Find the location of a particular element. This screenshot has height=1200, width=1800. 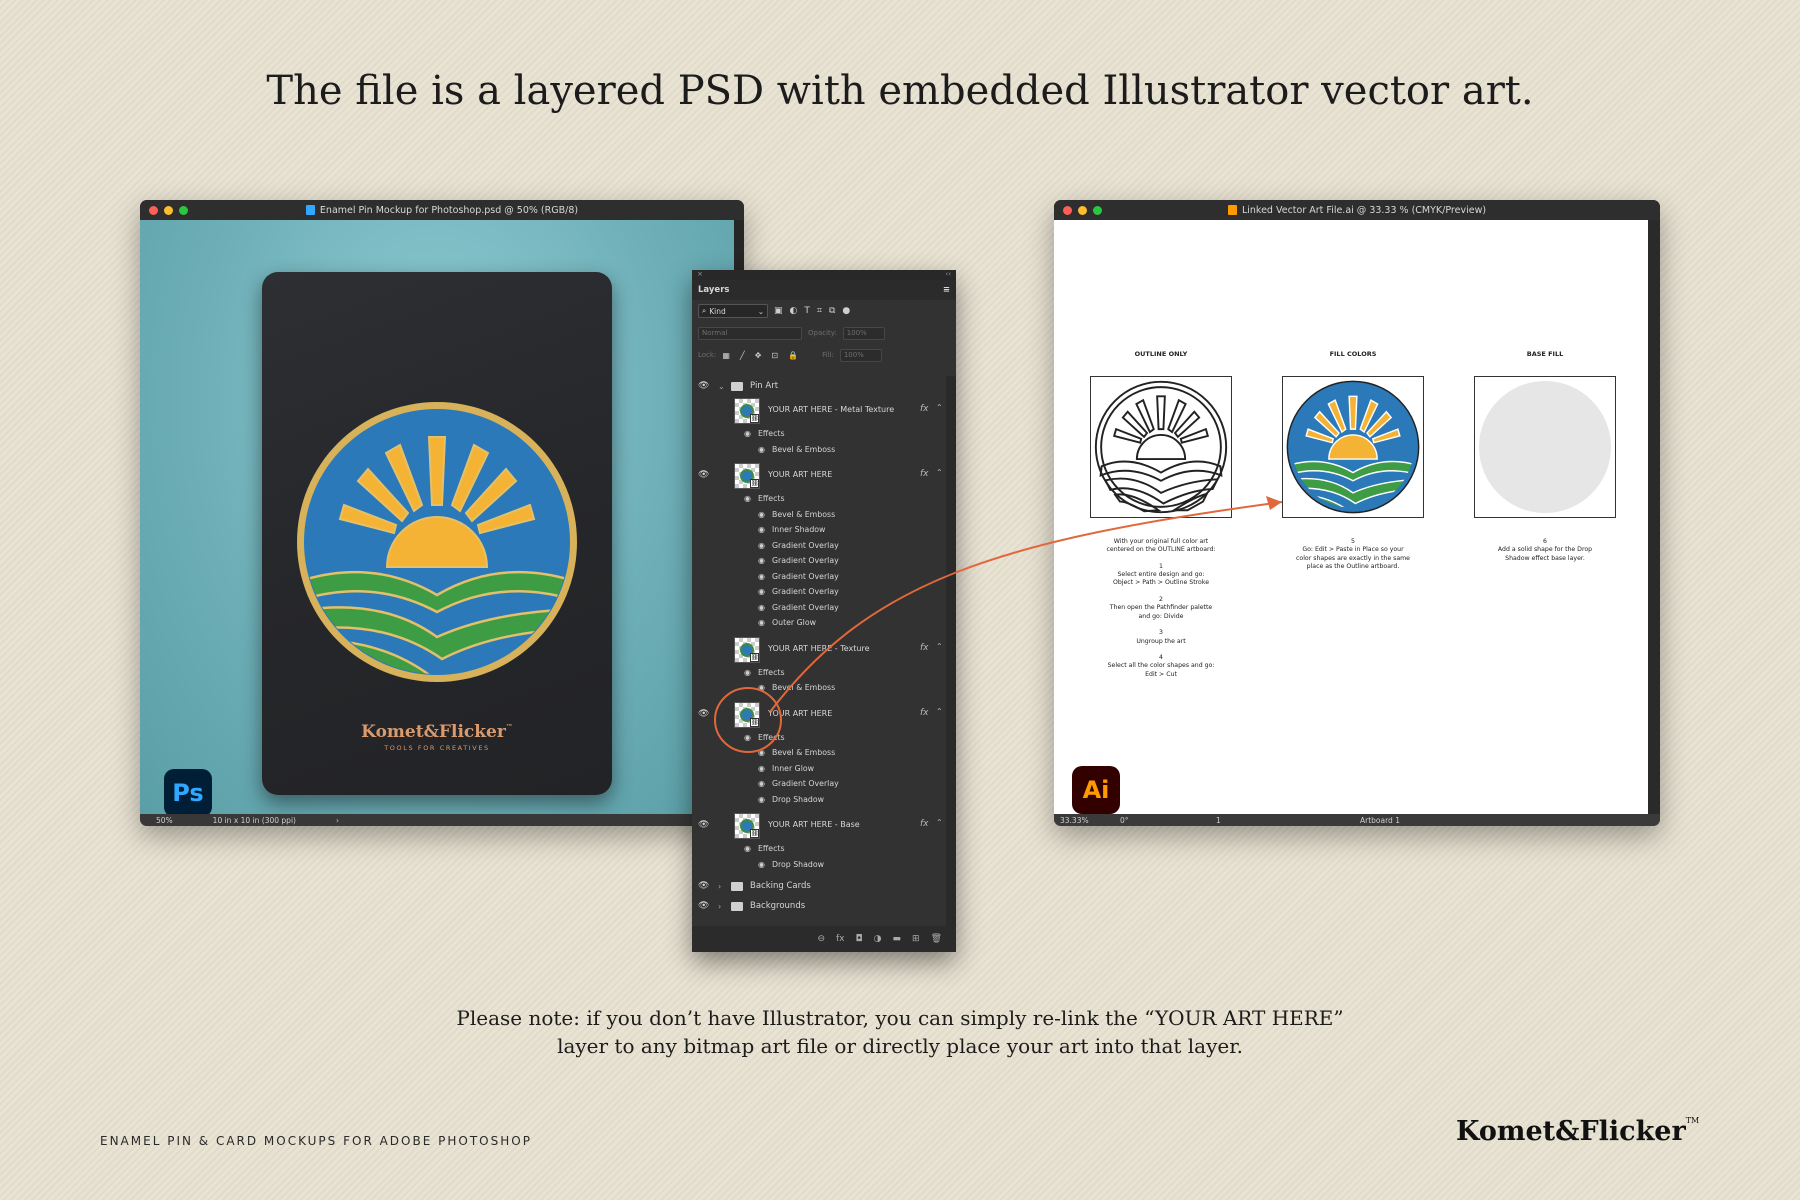

lock-all-icon: 🔒 is located at coordinates (793, 355).